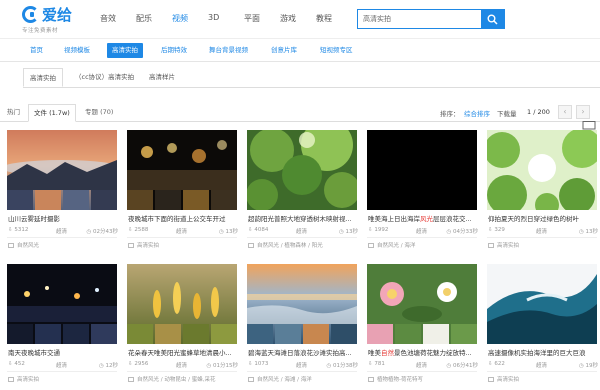 The width and height of the screenshot is (600, 390). I want to click on card-tags: 自然风光 / 动物昆虫 / 蜜蜂,采花, so click(171, 379).